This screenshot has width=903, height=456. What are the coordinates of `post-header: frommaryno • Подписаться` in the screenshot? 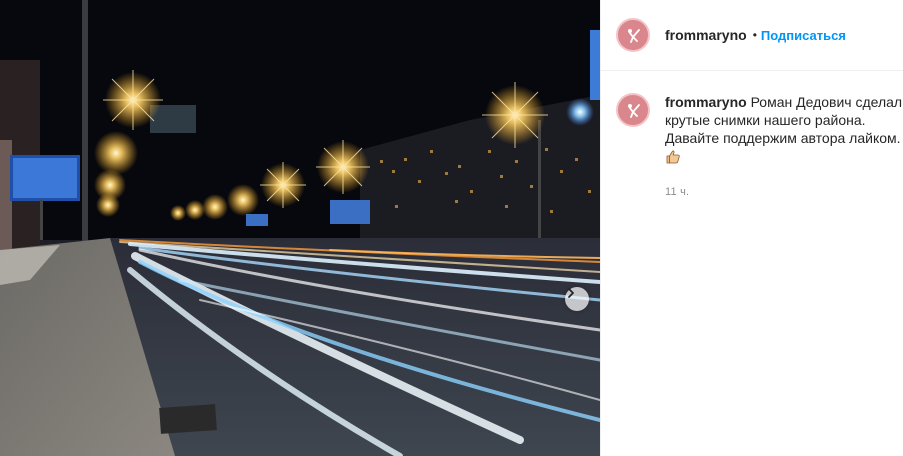 It's located at (752, 35).